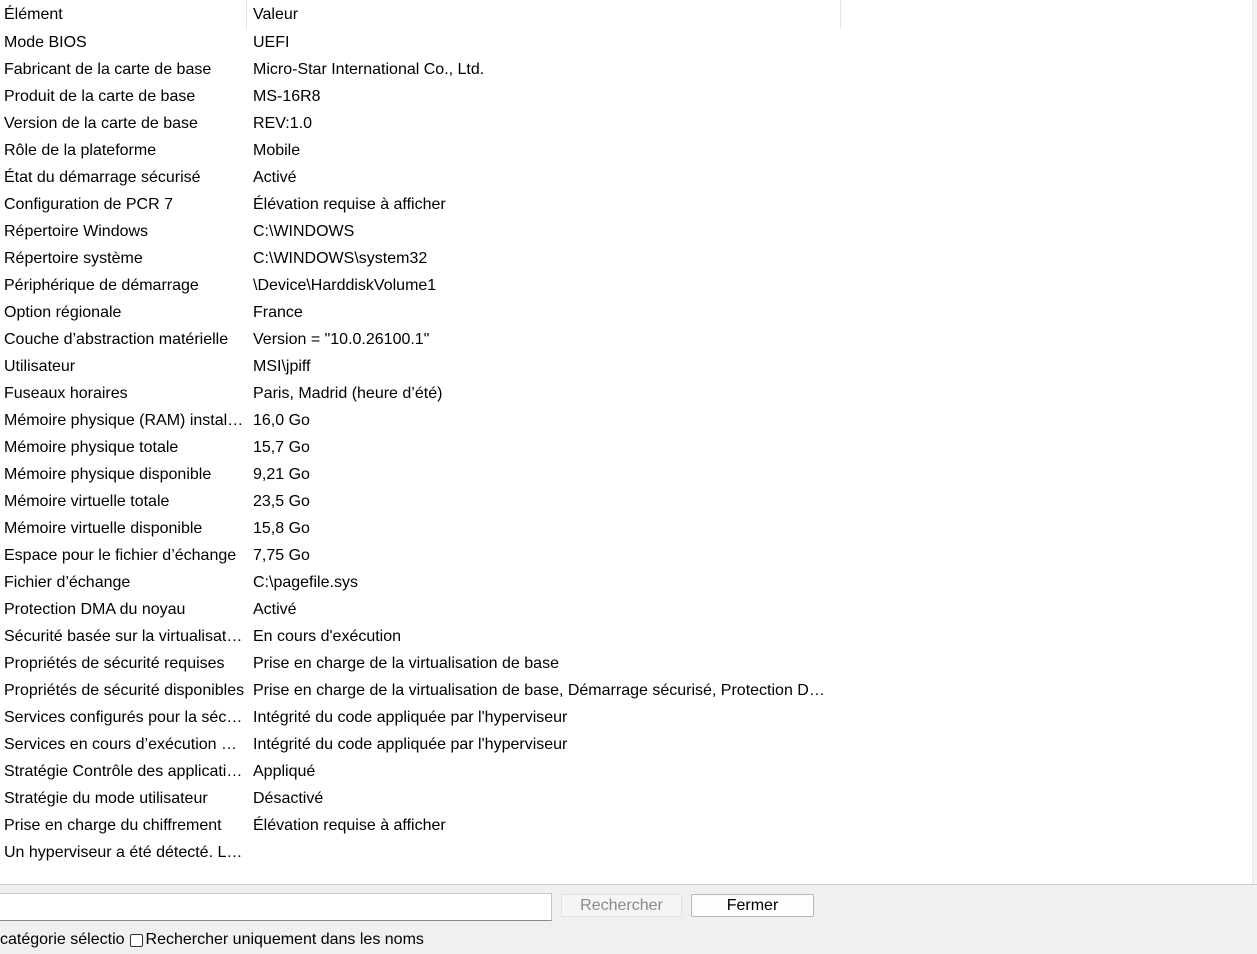 This screenshot has width=1257, height=954. I want to click on table-row: Mémoire virtuelle totale 23,5 Go, so click(420, 501).